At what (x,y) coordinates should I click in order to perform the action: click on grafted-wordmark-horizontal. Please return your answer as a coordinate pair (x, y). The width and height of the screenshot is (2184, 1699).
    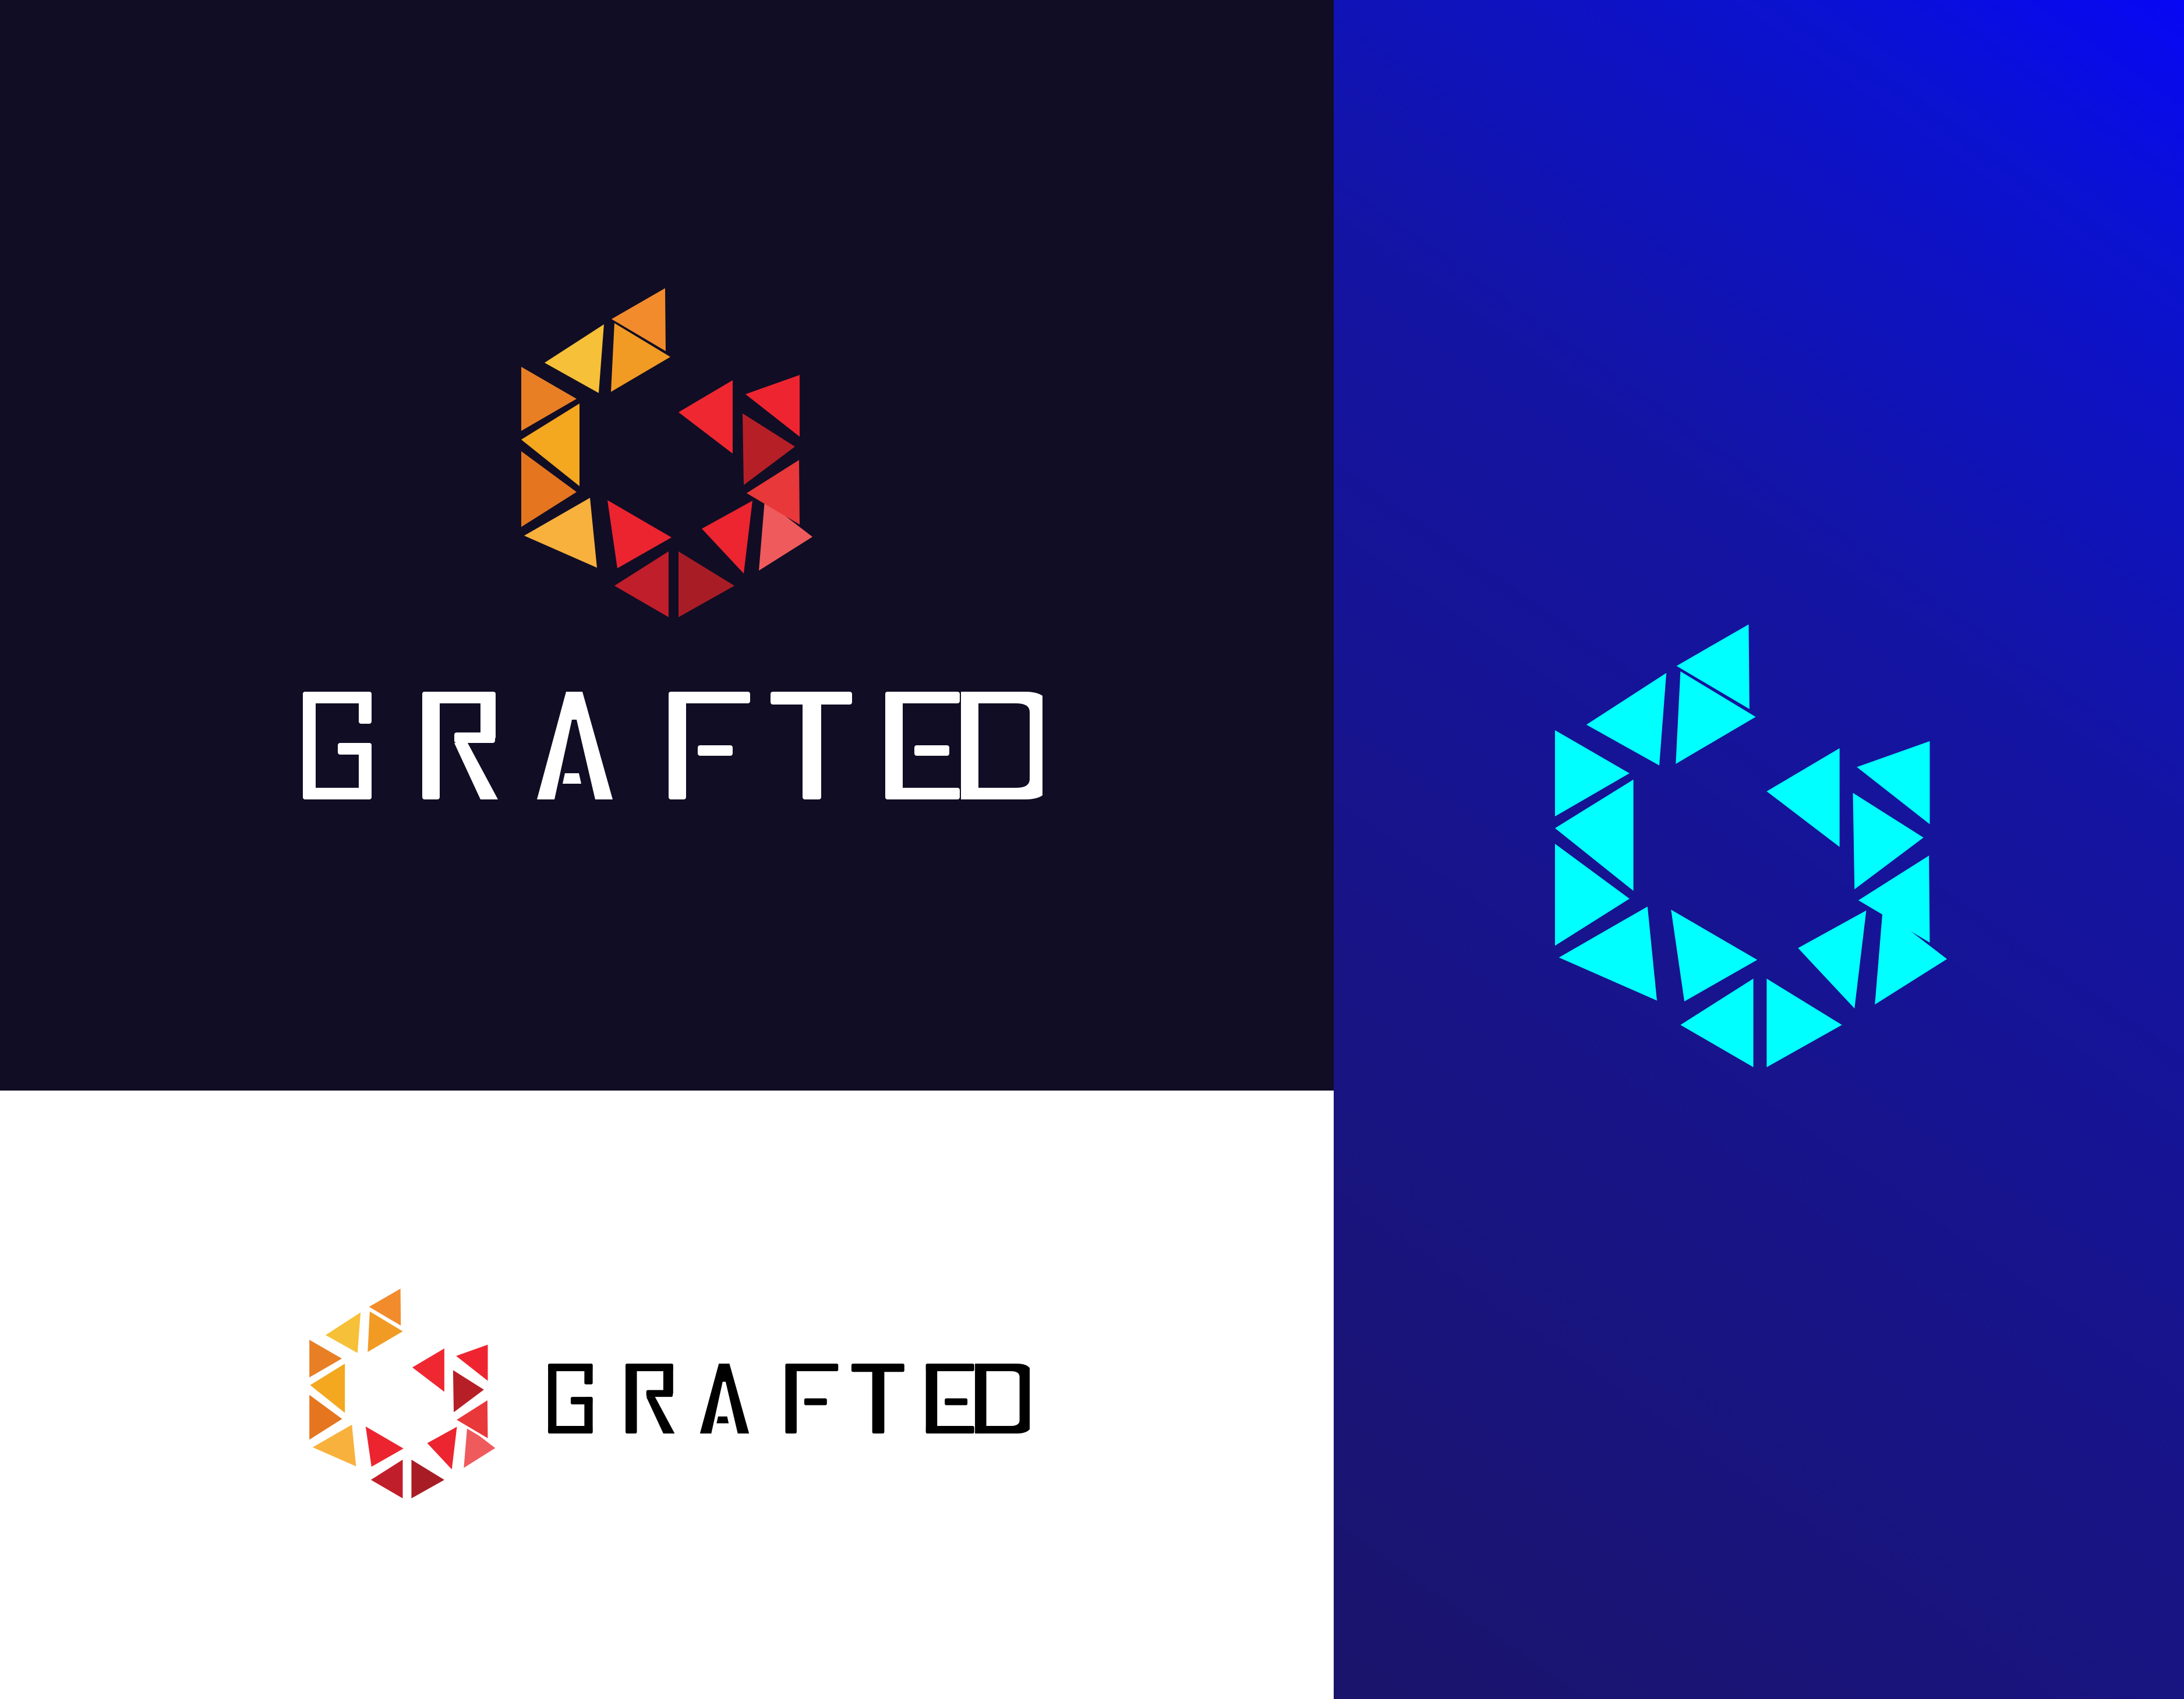
    Looking at the image, I should click on (789, 1398).